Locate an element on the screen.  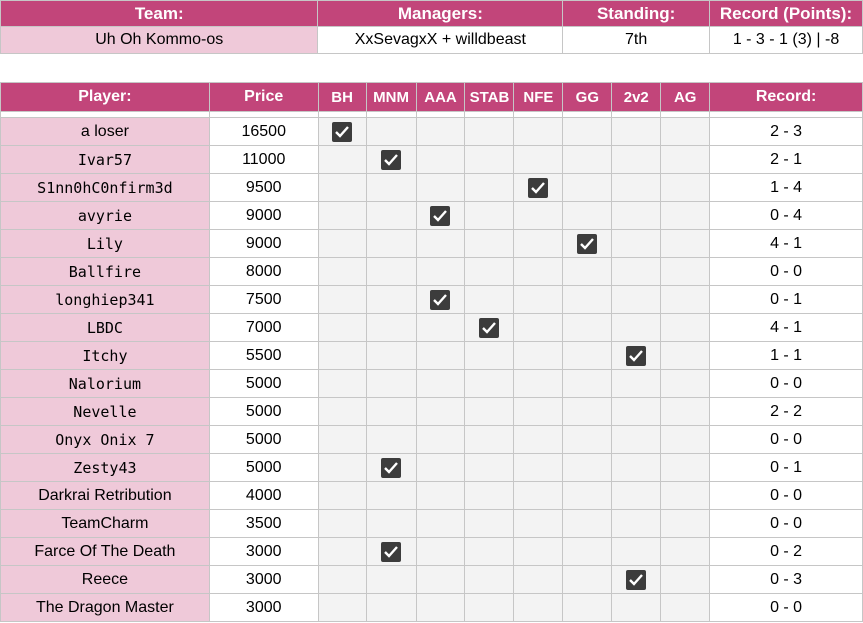
record-cell: 0 - 2 is located at coordinates (786, 551).